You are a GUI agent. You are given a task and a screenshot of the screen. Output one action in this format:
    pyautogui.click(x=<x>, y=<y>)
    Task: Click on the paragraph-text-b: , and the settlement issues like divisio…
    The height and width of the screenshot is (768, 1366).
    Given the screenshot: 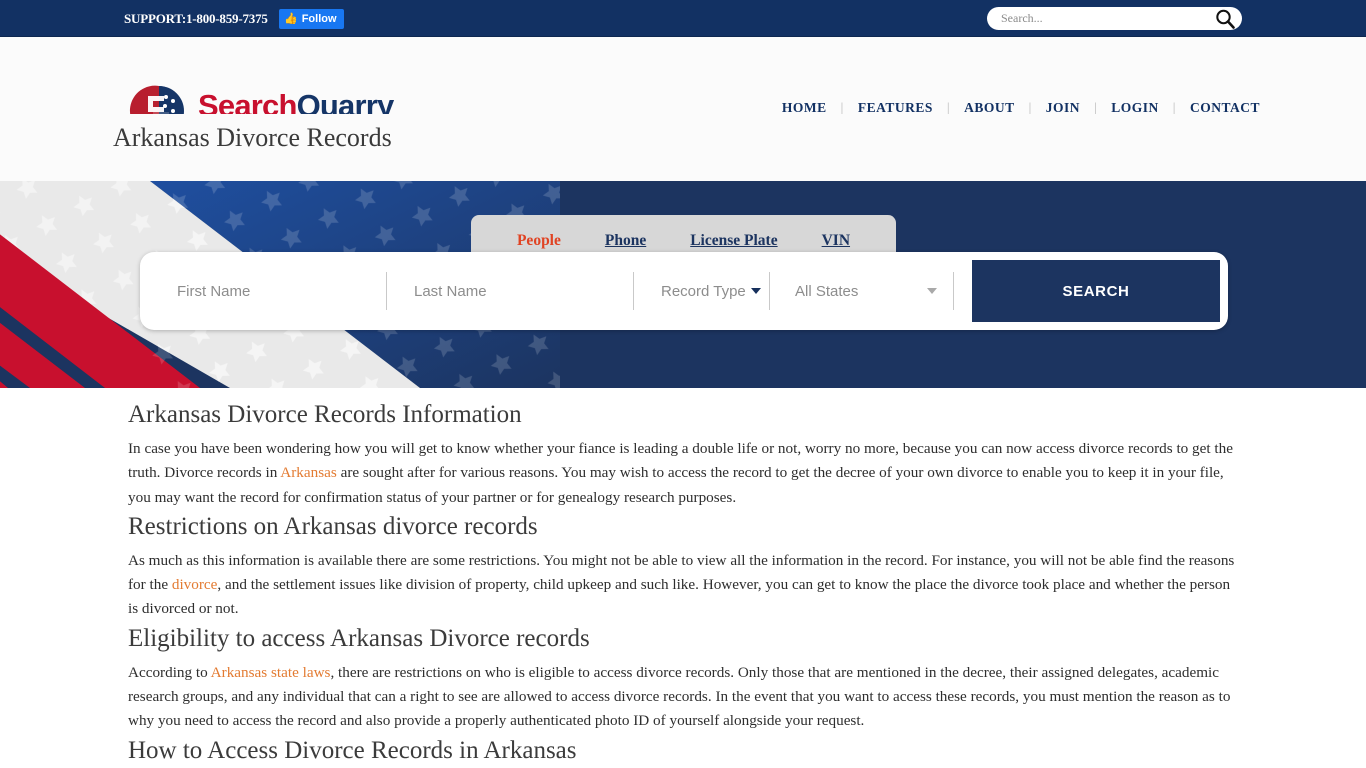 What is the action you would take?
    pyautogui.click(x=679, y=597)
    